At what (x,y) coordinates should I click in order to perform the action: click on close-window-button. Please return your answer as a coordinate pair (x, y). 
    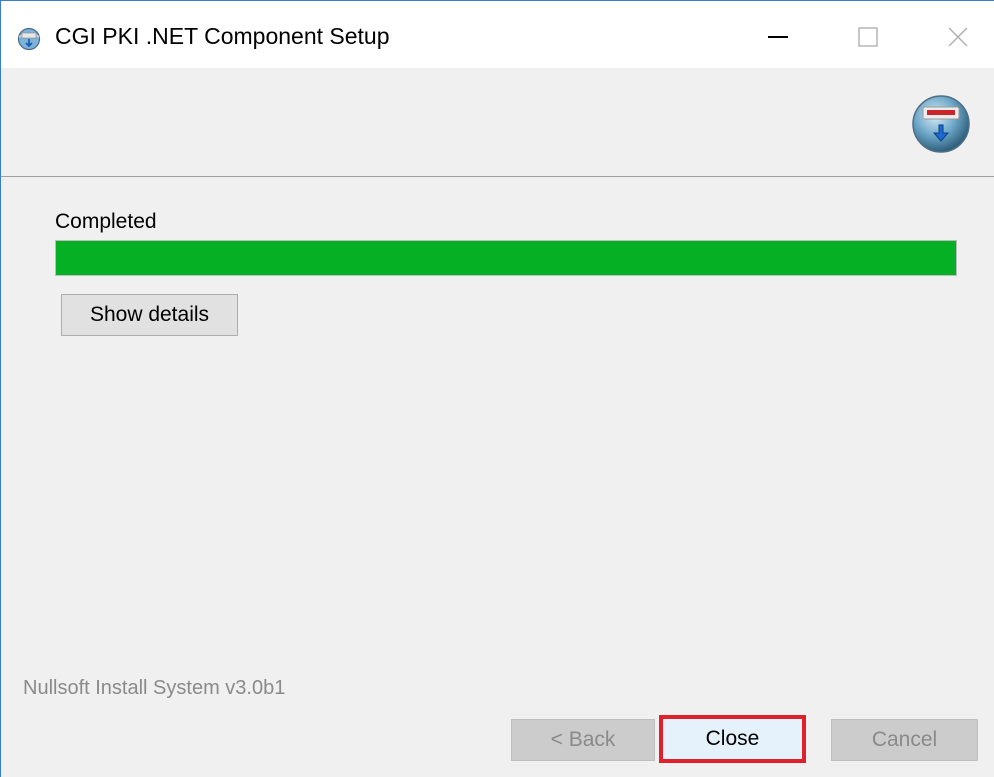
    Looking at the image, I should click on (958, 37).